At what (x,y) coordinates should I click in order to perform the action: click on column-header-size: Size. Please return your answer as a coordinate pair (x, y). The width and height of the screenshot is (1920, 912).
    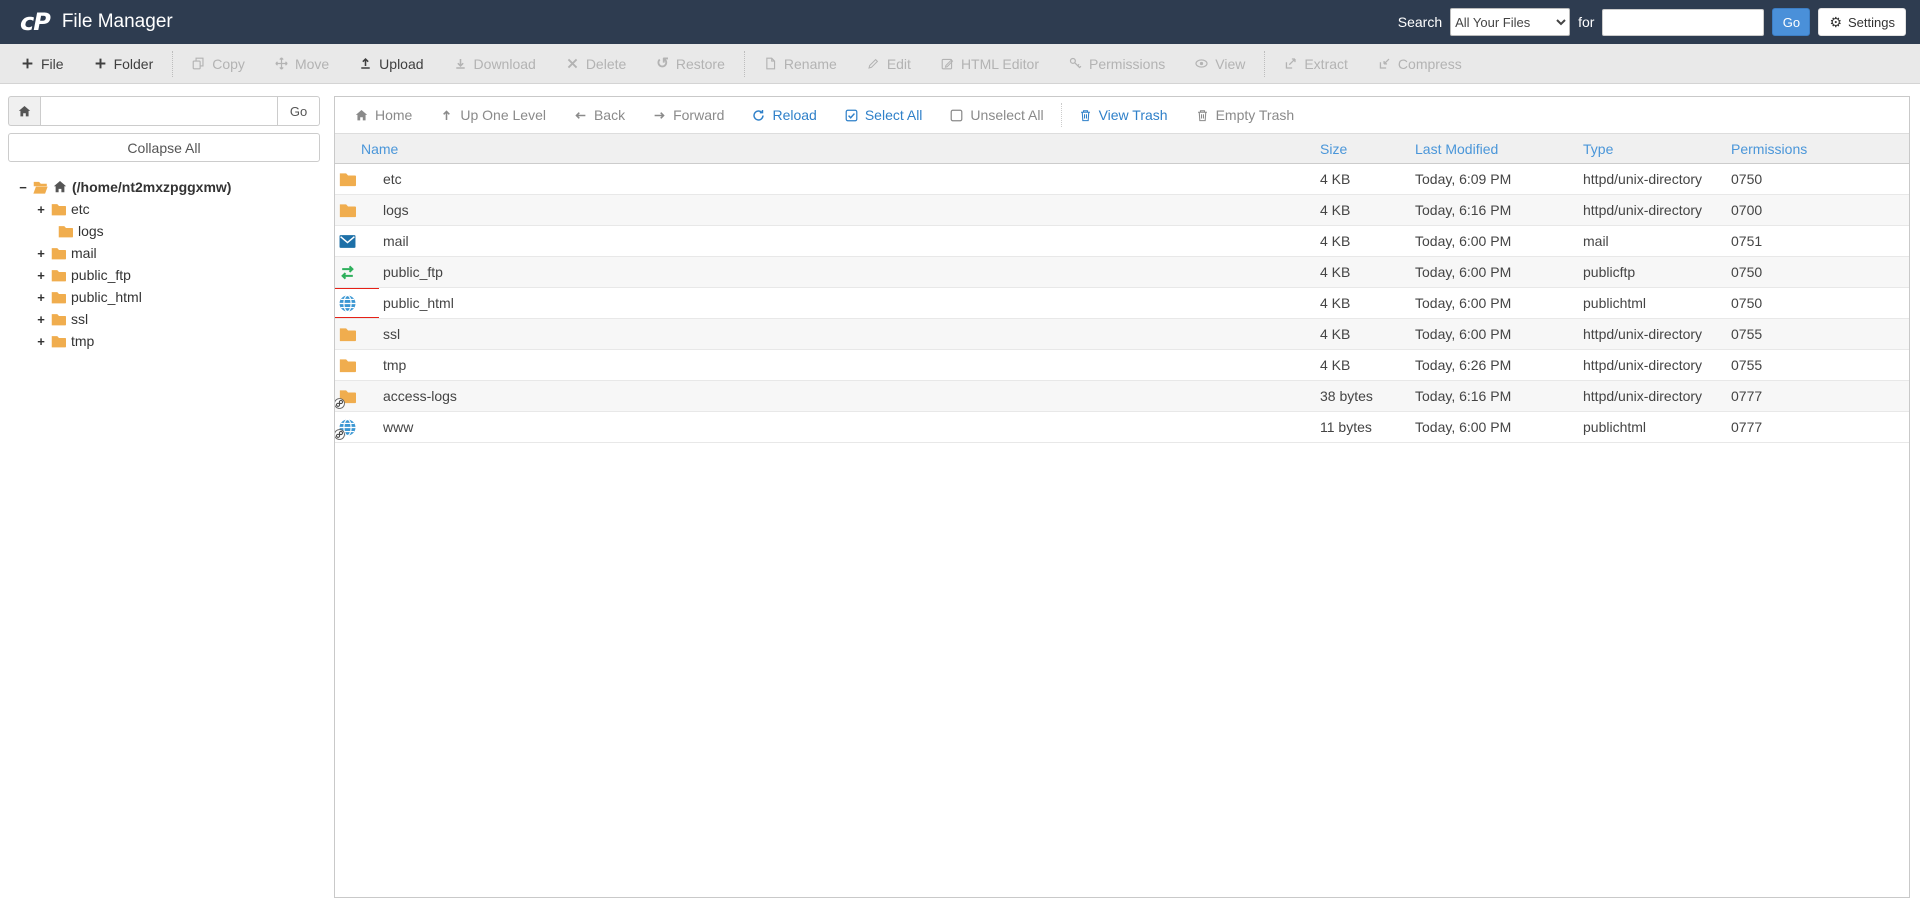
    Looking at the image, I should click on (1363, 148).